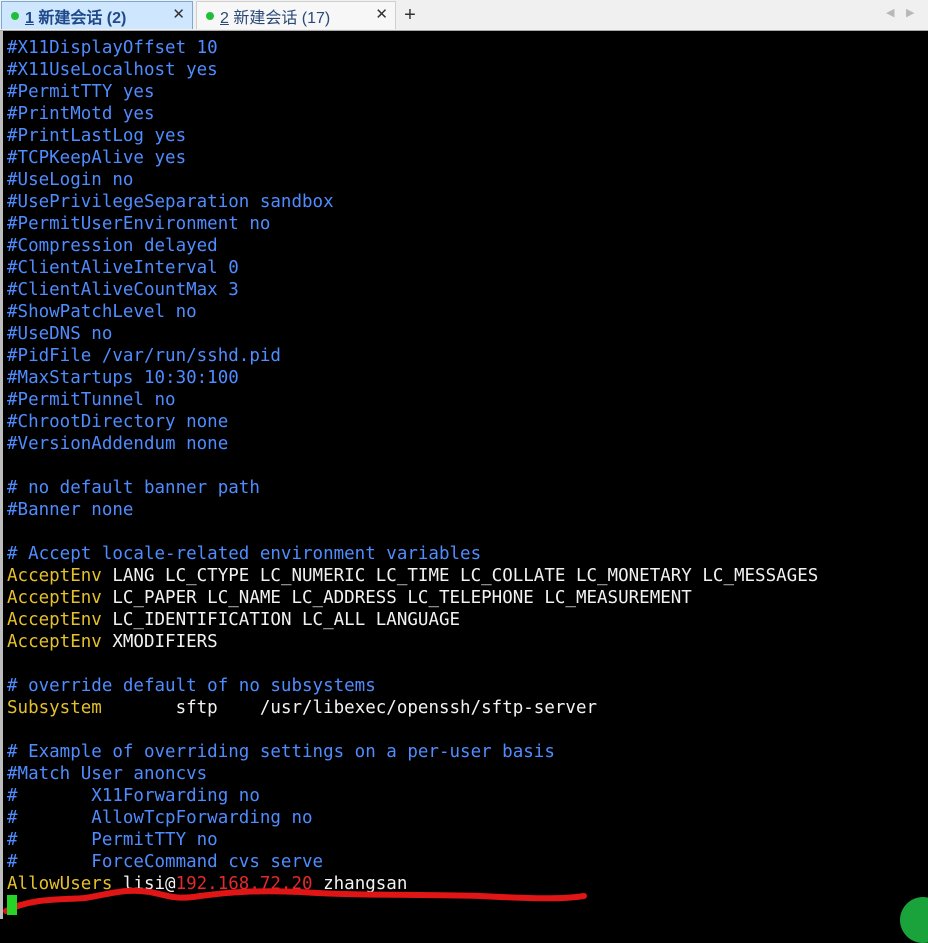 The height and width of the screenshot is (943, 928). I want to click on tab-session-2: 2 新建会话 (17) ✕, so click(296, 15).